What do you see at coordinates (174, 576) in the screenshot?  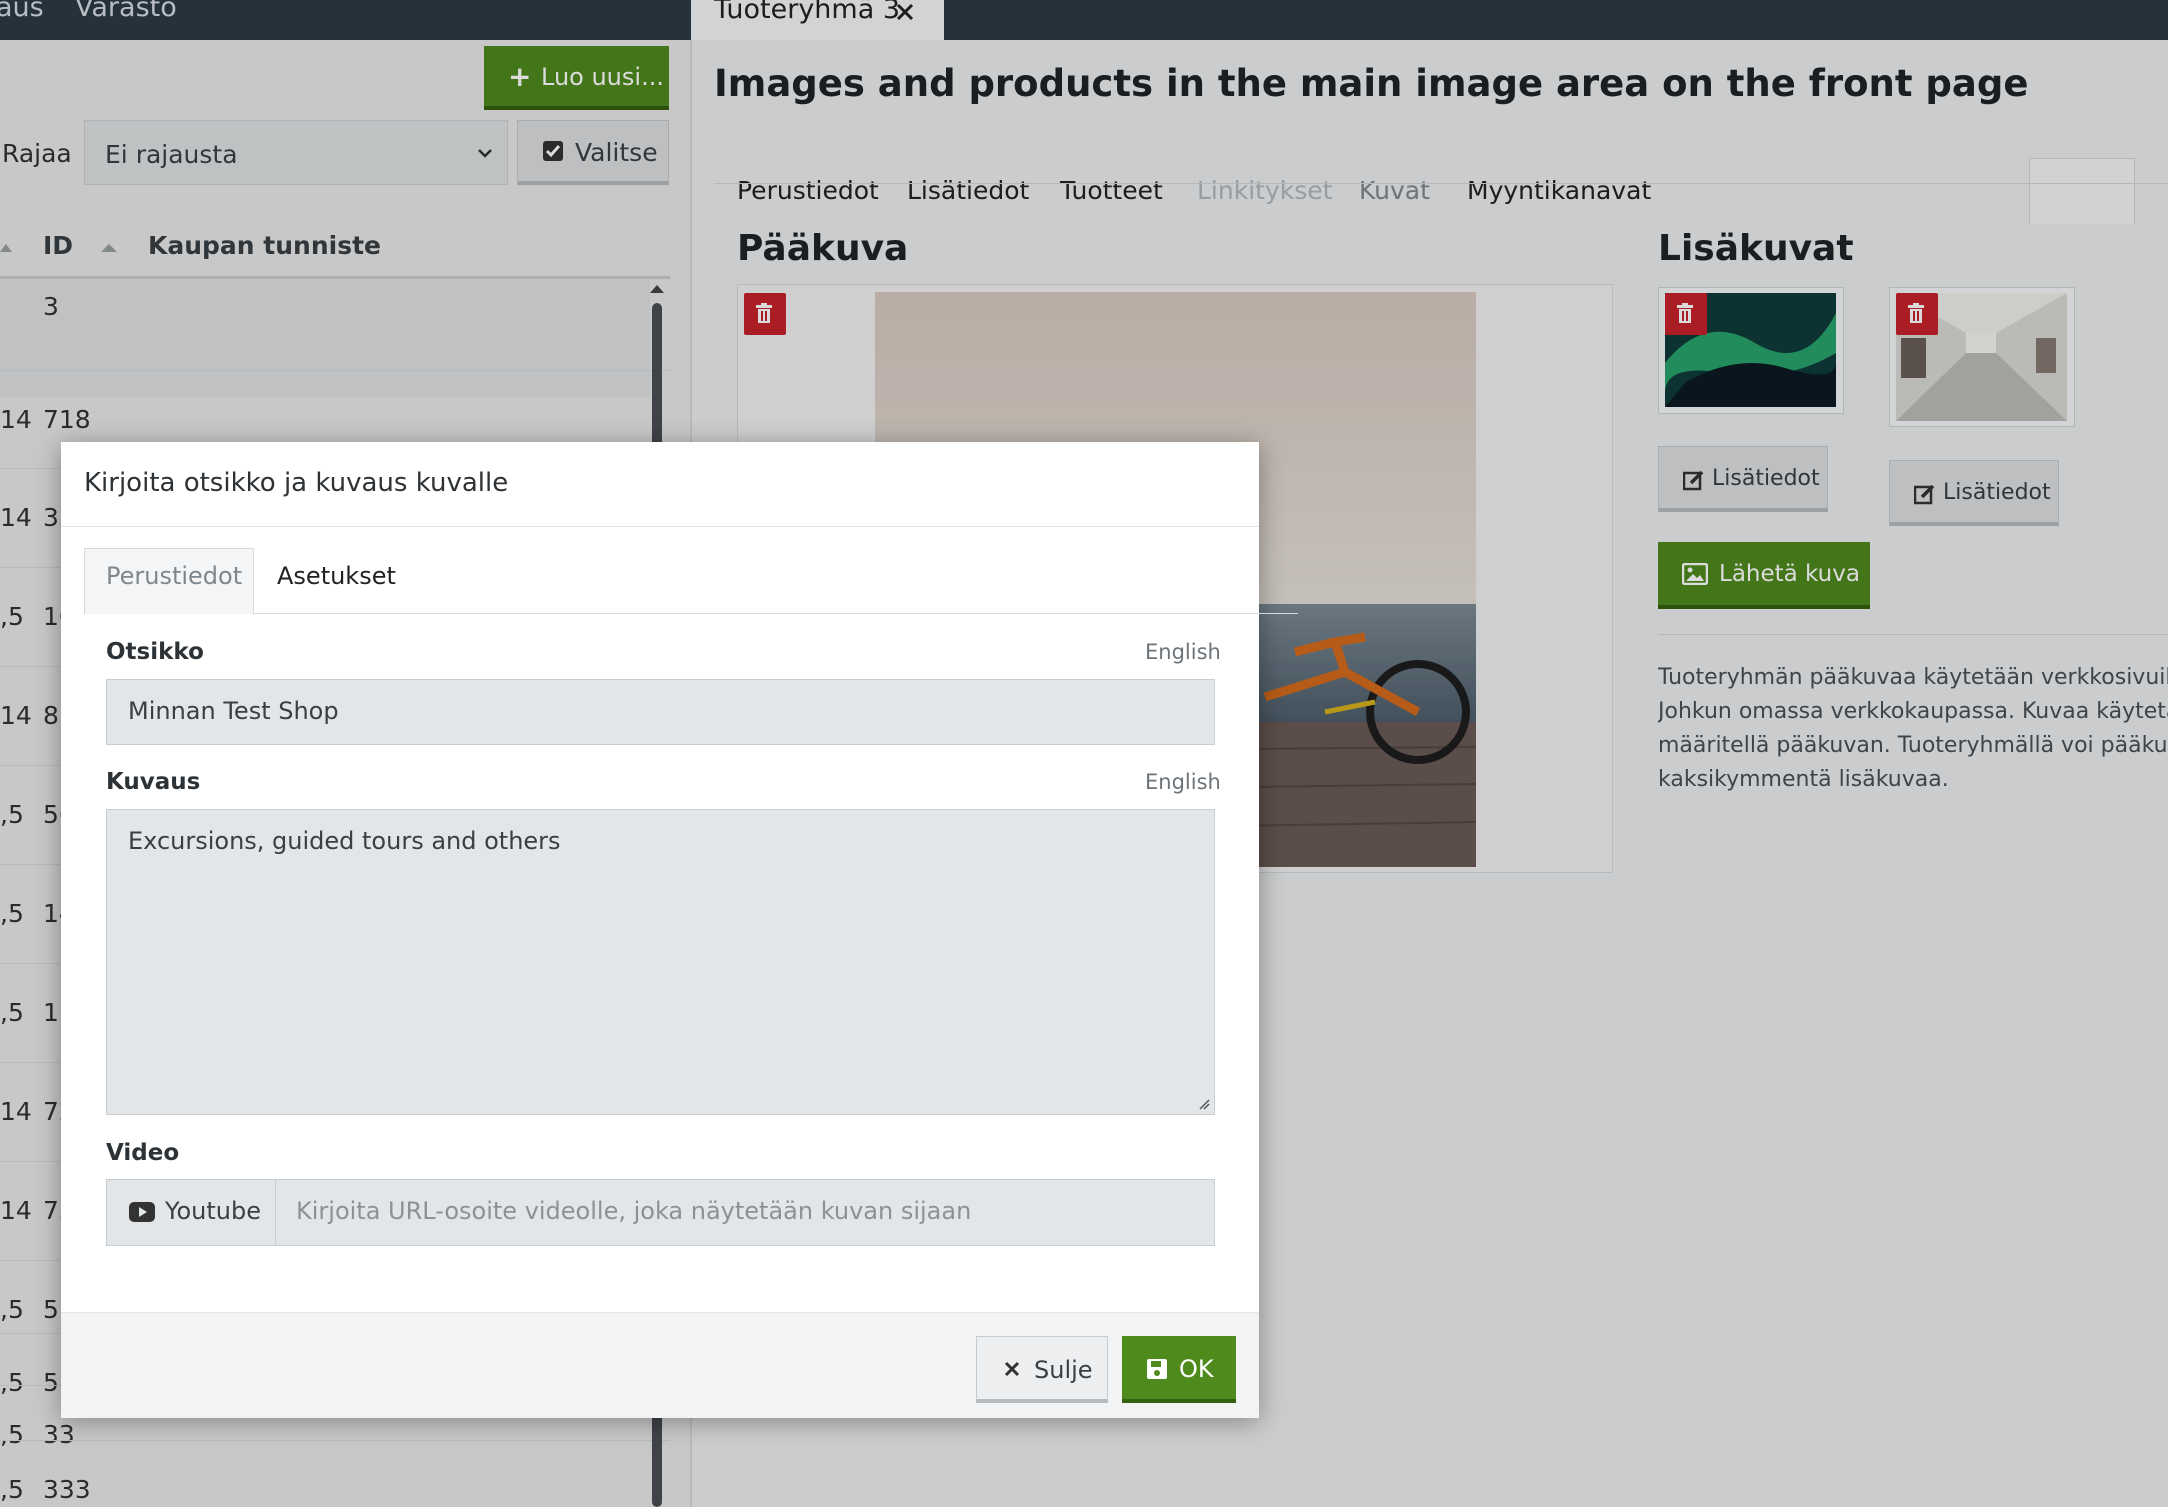 I see `dialog-tab-perustiedot: Perustiedot` at bounding box center [174, 576].